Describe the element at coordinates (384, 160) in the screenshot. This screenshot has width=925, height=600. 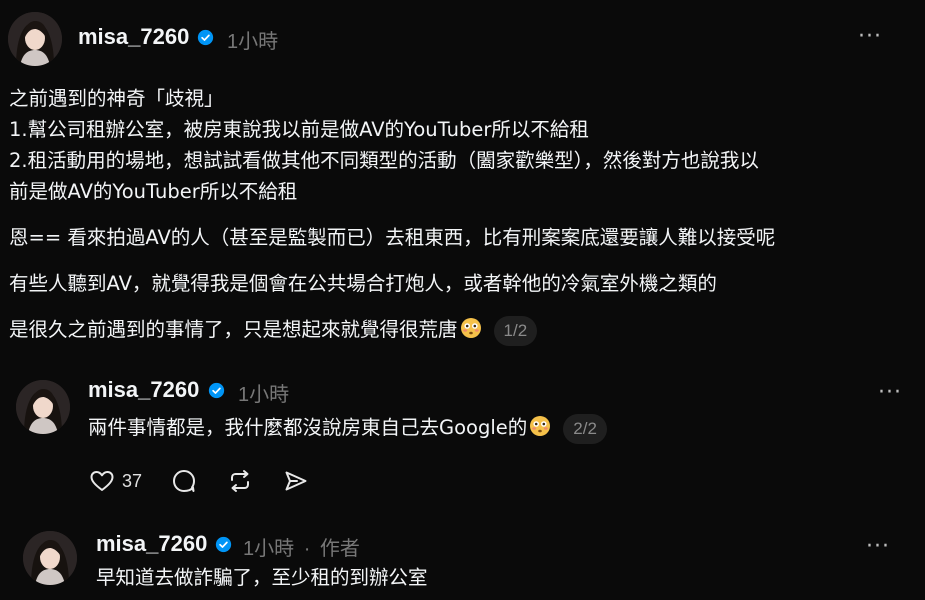
I see `post-line: 2.租活動用的場地，想試試看做其他不同類型的活動（闔家歡樂型），然後對方也說我以` at that location.